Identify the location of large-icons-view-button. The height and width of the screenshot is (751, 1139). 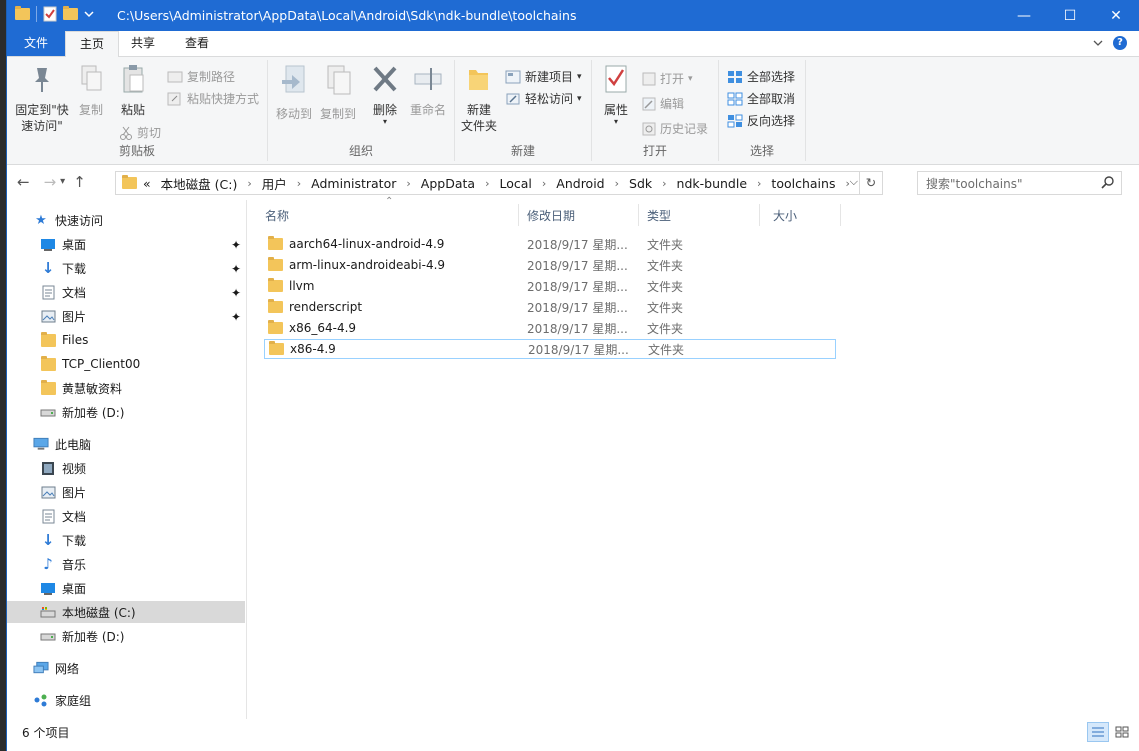
(1122, 732).